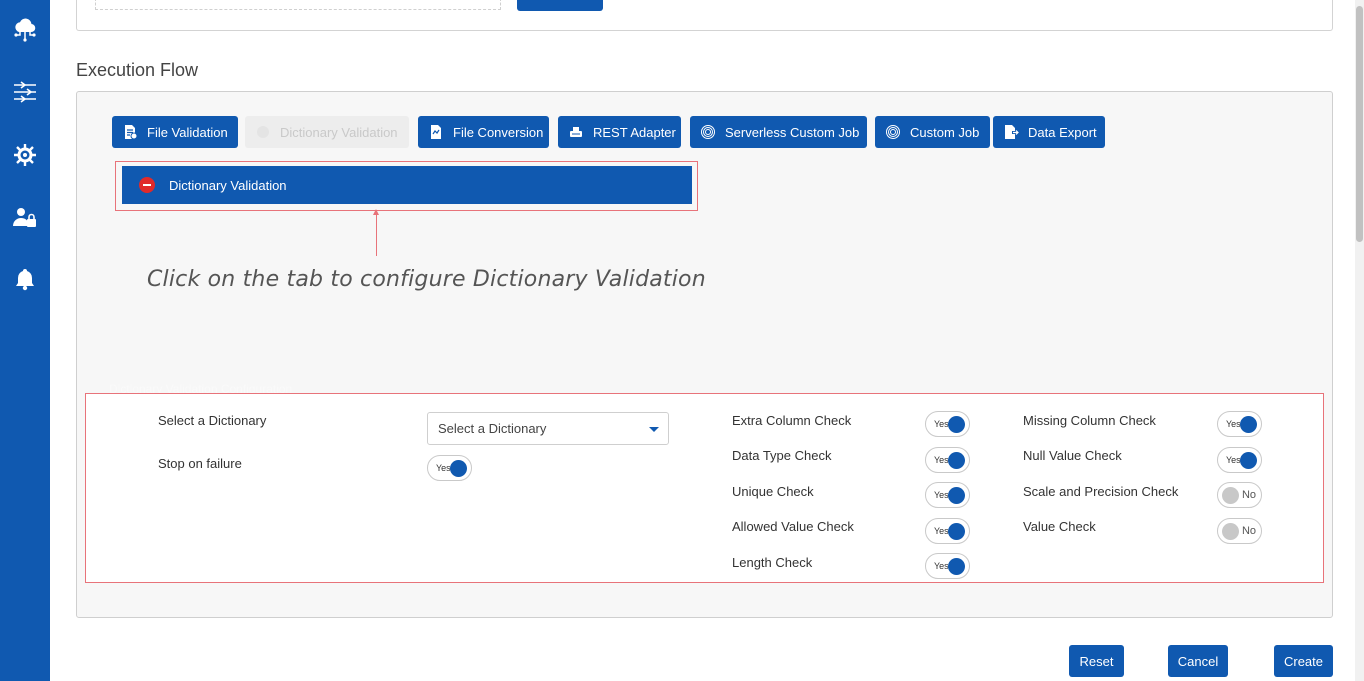 The height and width of the screenshot is (681, 1364). I want to click on extra-column-check-toggle: Yes, so click(947, 424).